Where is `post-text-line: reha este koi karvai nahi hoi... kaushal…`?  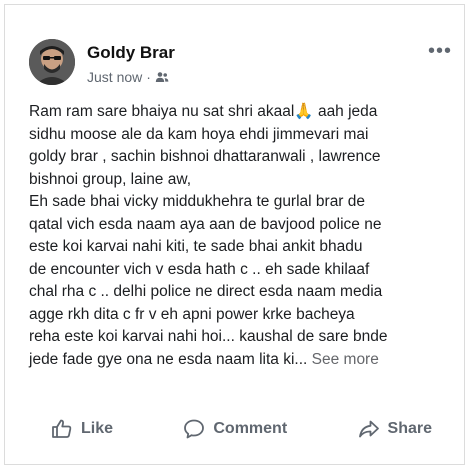 post-text-line: reha este koi karvai nahi hoi... kaushal… is located at coordinates (208, 336).